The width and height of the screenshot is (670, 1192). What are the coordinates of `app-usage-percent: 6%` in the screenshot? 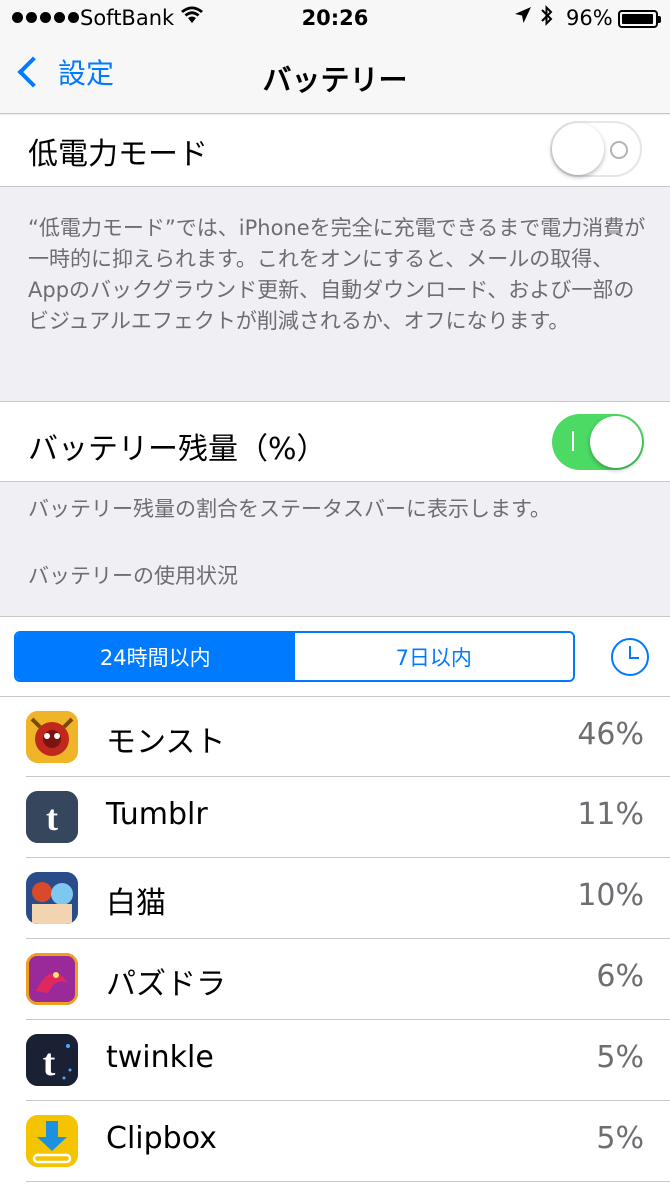 It's located at (620, 976).